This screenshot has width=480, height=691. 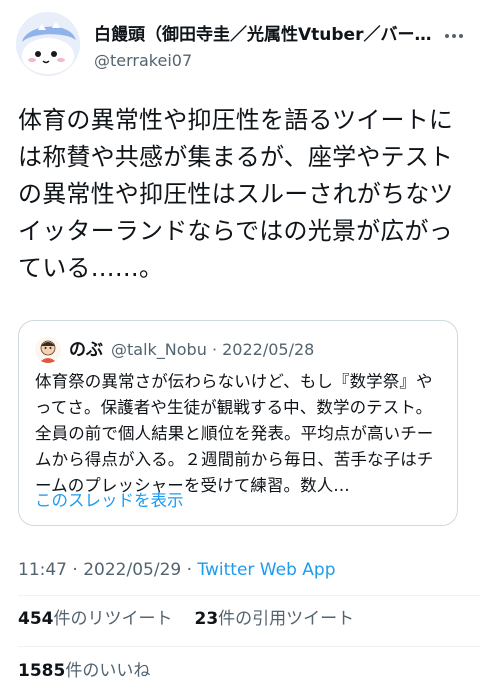 What do you see at coordinates (42, 570) in the screenshot?
I see `tweet-time: 11:47` at bounding box center [42, 570].